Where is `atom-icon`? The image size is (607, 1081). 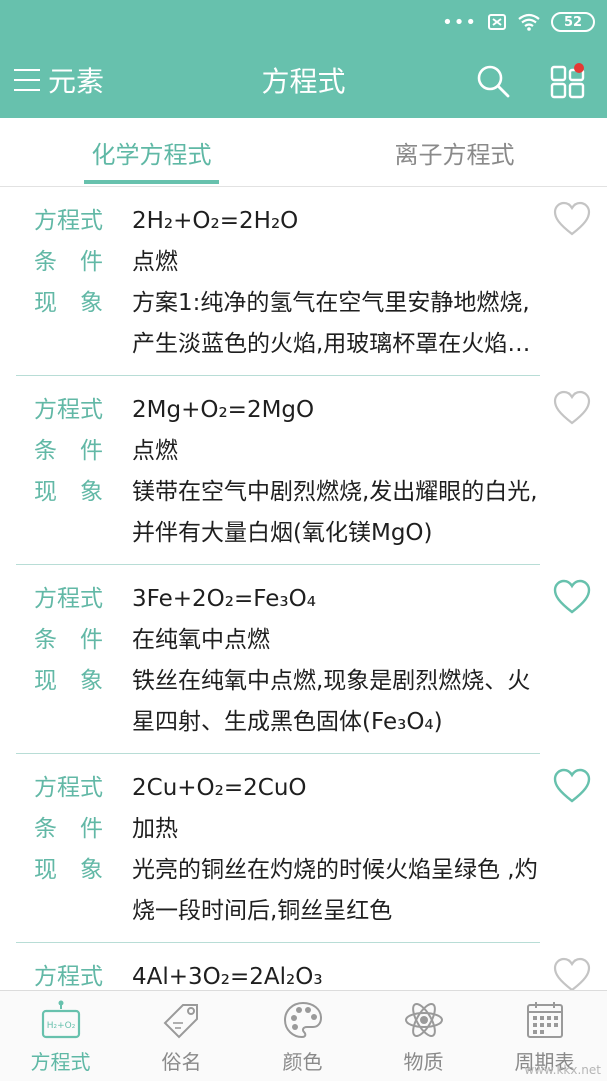 atom-icon is located at coordinates (424, 1020).